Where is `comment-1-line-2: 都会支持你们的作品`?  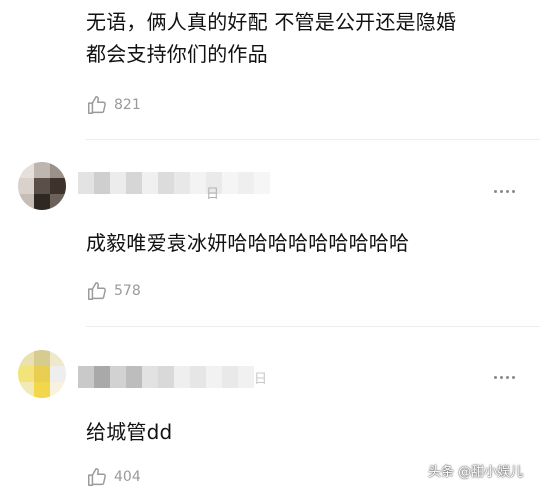
comment-1-line-2: 都会支持你们的作品 is located at coordinates (177, 54).